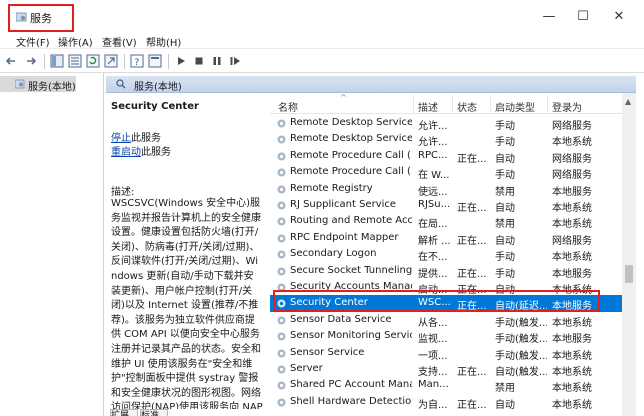 This screenshot has width=644, height=416. Describe the element at coordinates (446, 221) in the screenshot. I see `service-row: Routing and Remote Acc... 在局... 禁用 本地系统` at that location.